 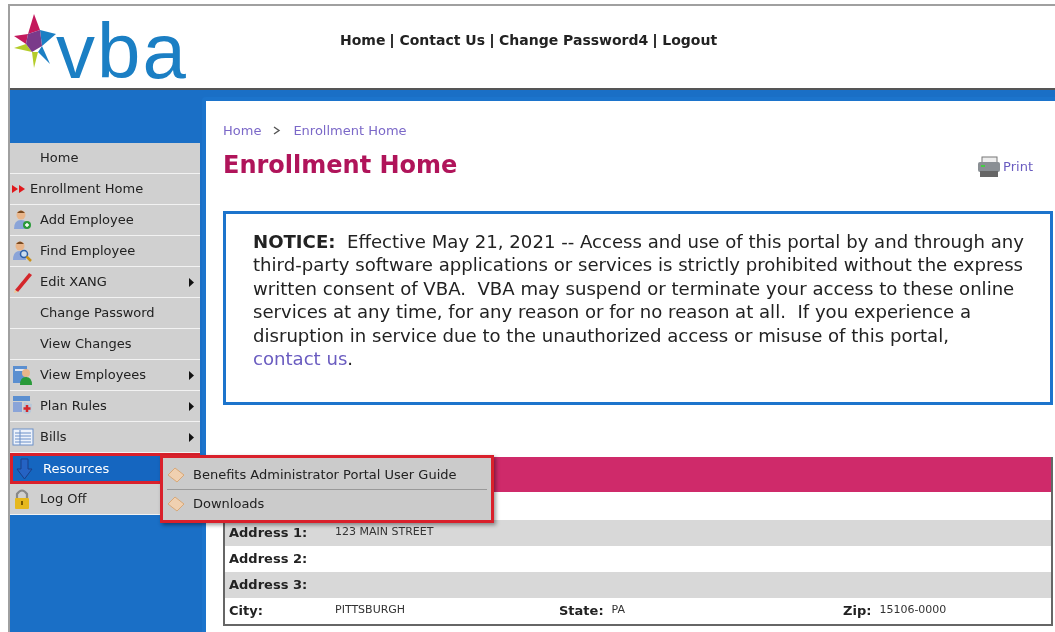 I want to click on menu-item: Edit XANG, so click(x=105, y=282).